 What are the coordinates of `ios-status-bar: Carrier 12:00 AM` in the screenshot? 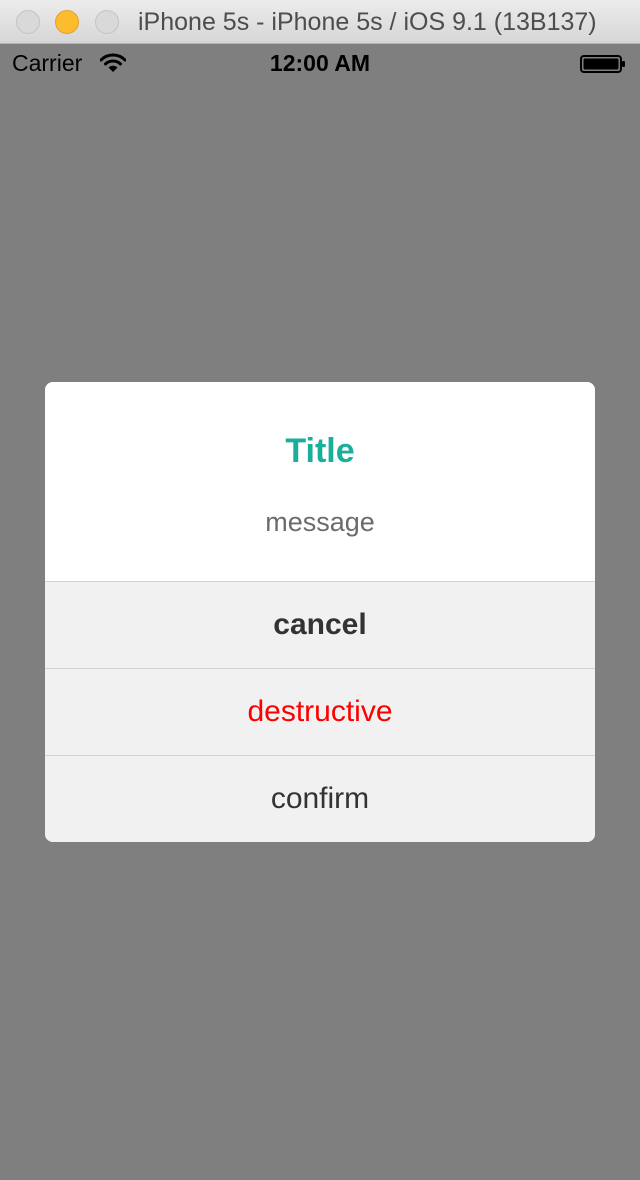 It's located at (320, 64).